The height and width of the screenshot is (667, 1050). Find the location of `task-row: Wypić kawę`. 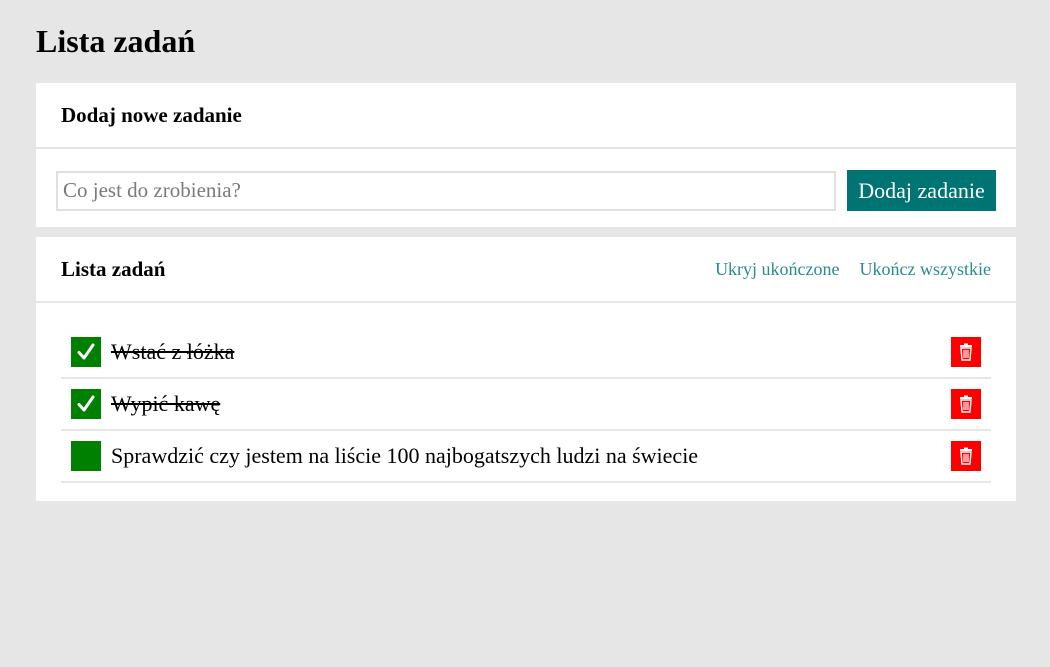

task-row: Wypić kawę is located at coordinates (526, 405).